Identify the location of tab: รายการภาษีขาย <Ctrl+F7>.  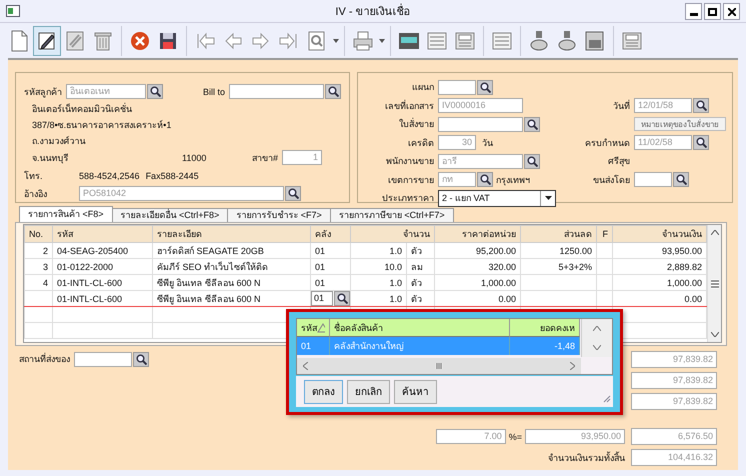
(392, 215).